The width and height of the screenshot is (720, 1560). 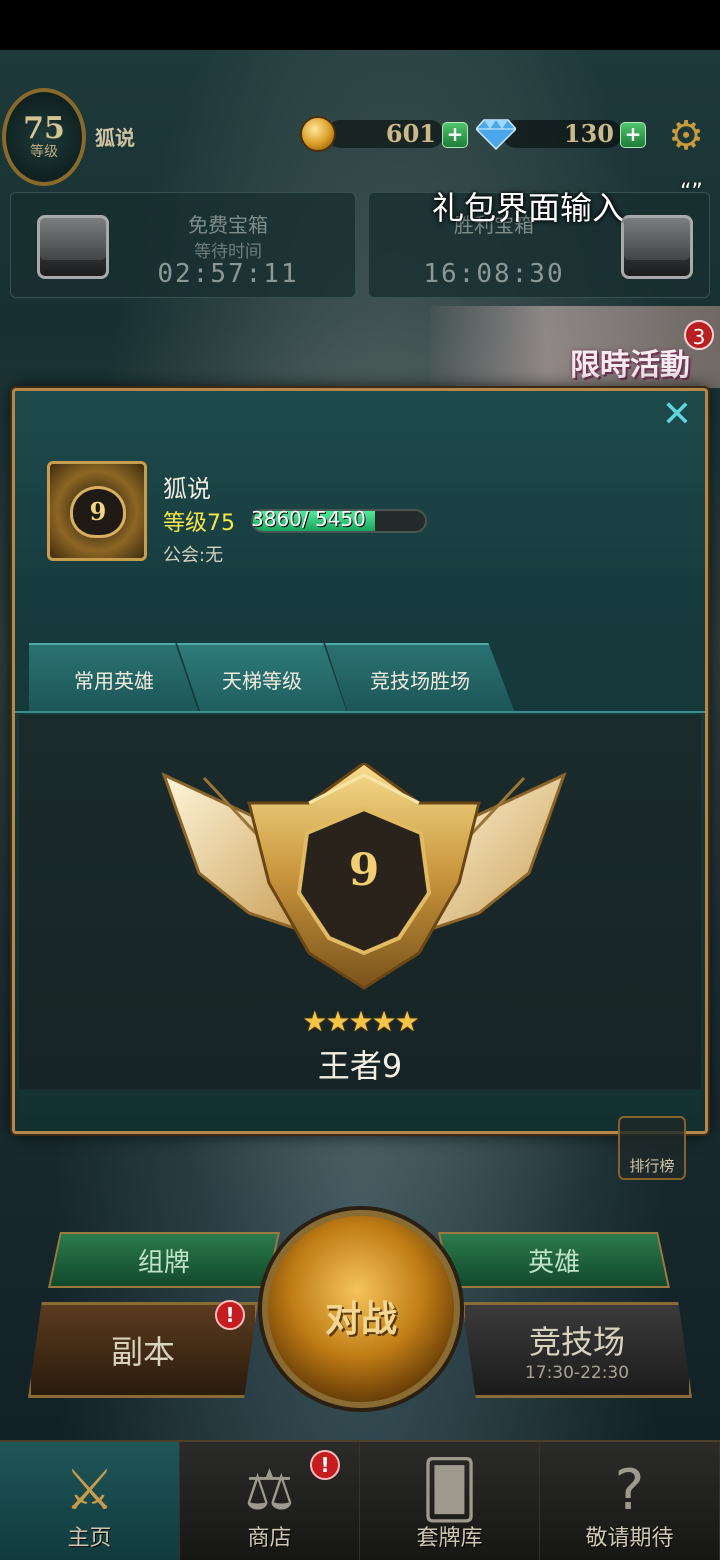 What do you see at coordinates (360, 1066) in the screenshot?
I see `rank-name: 王者9` at bounding box center [360, 1066].